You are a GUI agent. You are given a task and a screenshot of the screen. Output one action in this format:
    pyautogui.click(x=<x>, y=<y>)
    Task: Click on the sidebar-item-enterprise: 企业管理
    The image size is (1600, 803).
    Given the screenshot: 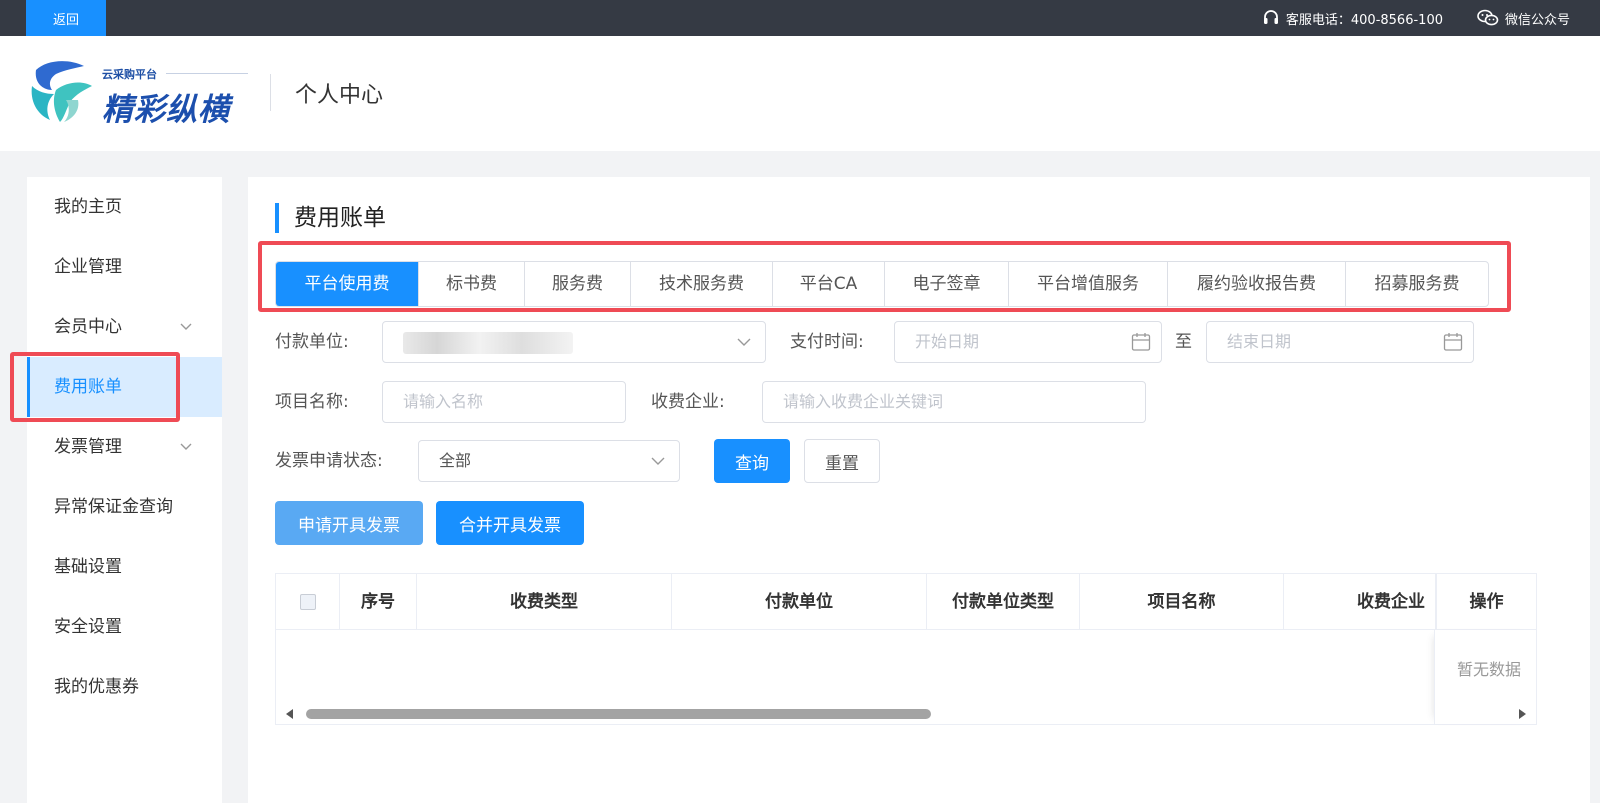 What is the action you would take?
    pyautogui.click(x=124, y=267)
    